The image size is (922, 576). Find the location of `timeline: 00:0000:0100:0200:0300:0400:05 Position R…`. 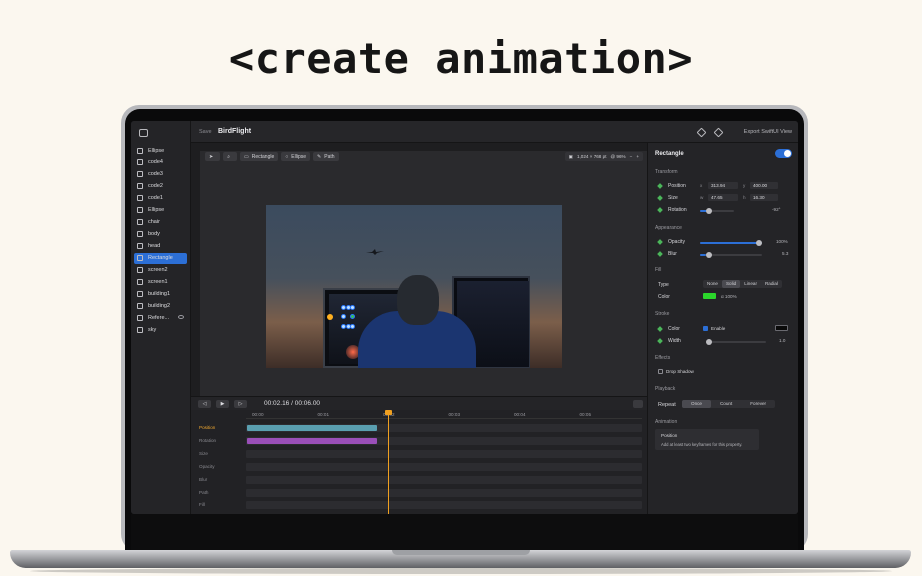

timeline: 00:0000:0100:0200:0300:0400:05 Position R… is located at coordinates (419, 462).